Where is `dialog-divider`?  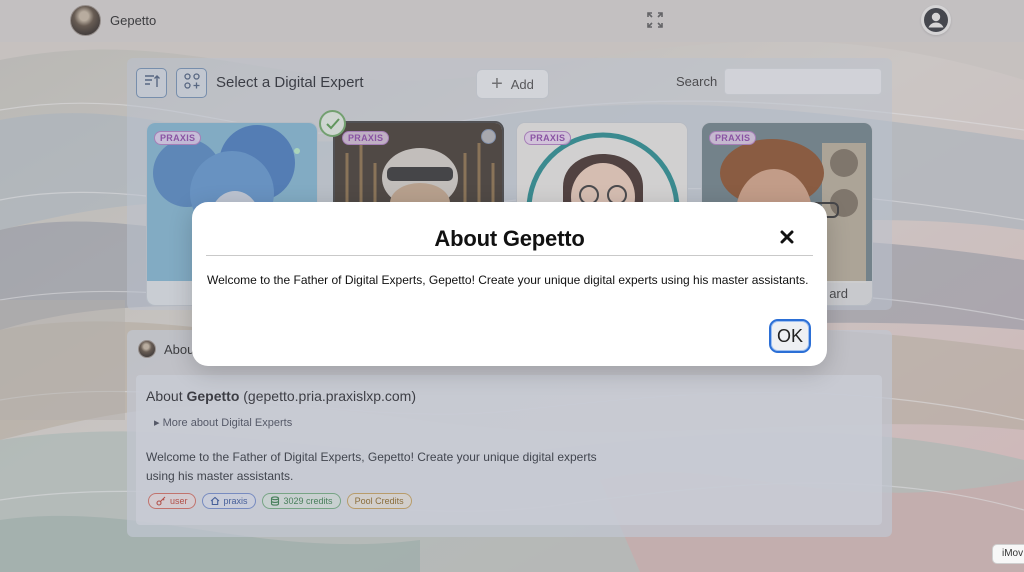
dialog-divider is located at coordinates (509, 255).